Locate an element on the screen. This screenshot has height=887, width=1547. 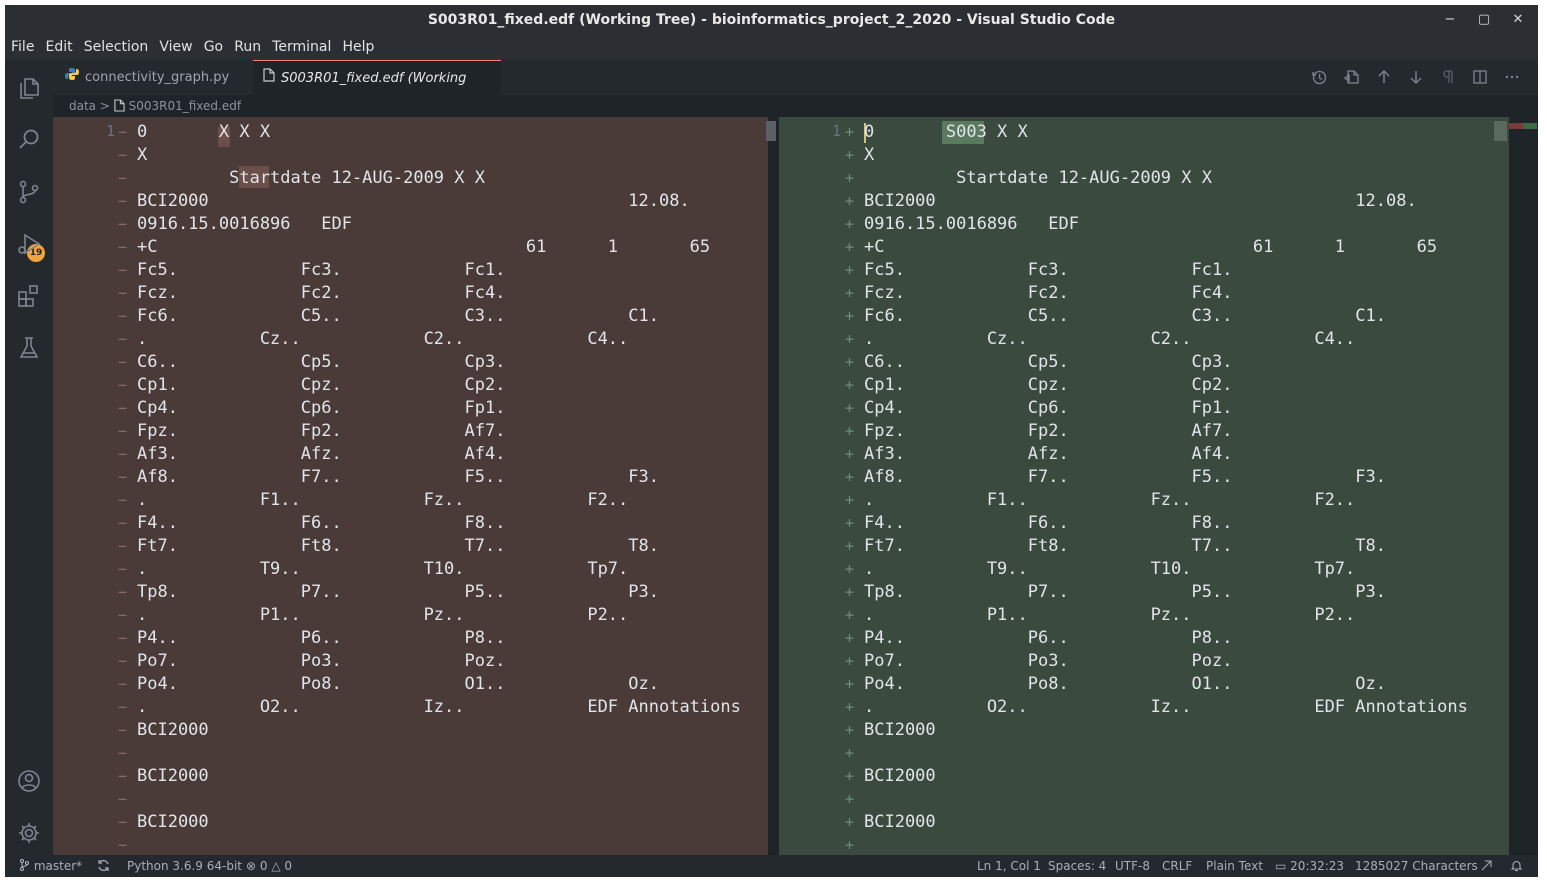
problems-indicator: ⊗ 0 △ 0 is located at coordinates (269, 866).